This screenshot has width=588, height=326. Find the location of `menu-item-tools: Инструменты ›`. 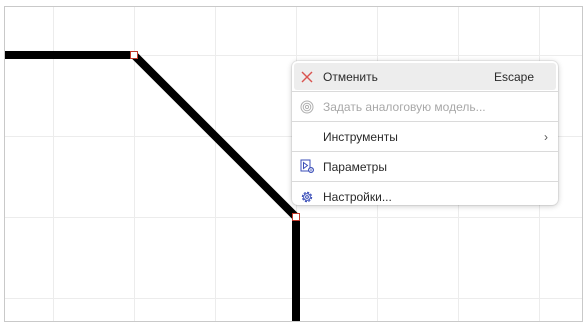

menu-item-tools: Инструменты › is located at coordinates (425, 136).